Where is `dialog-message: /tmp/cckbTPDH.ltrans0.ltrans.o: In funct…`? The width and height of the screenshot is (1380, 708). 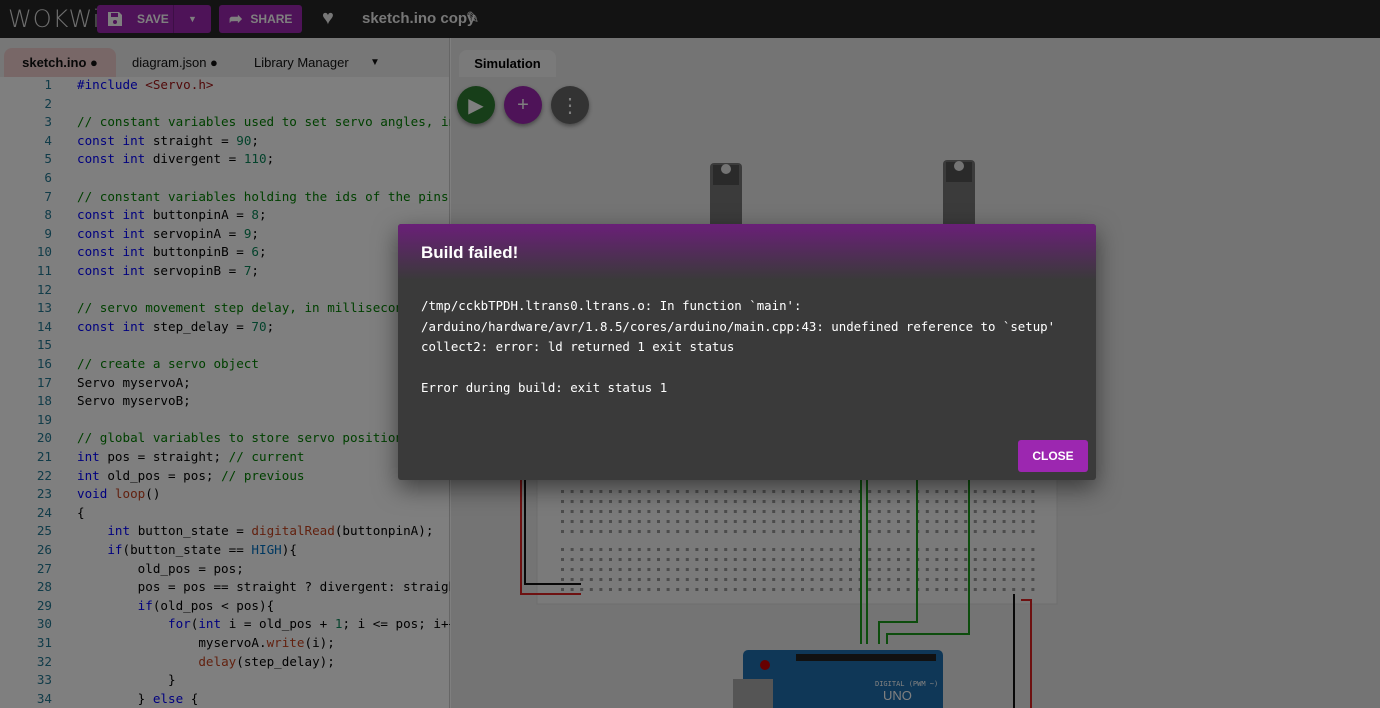 dialog-message: /tmp/cckbTPDH.ltrans0.ltrans.o: In funct… is located at coordinates (738, 346).